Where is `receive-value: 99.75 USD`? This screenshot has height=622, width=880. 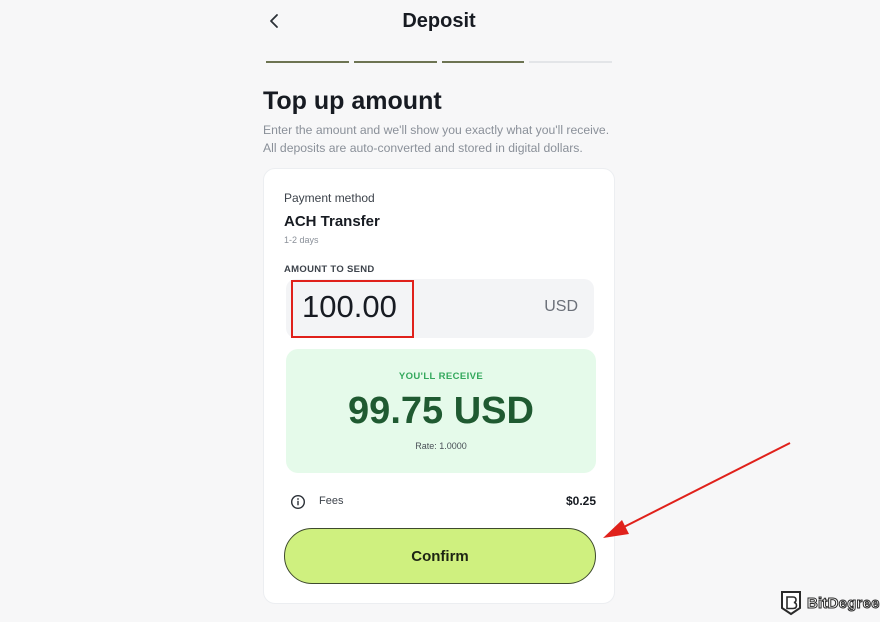
receive-value: 99.75 USD is located at coordinates (441, 411).